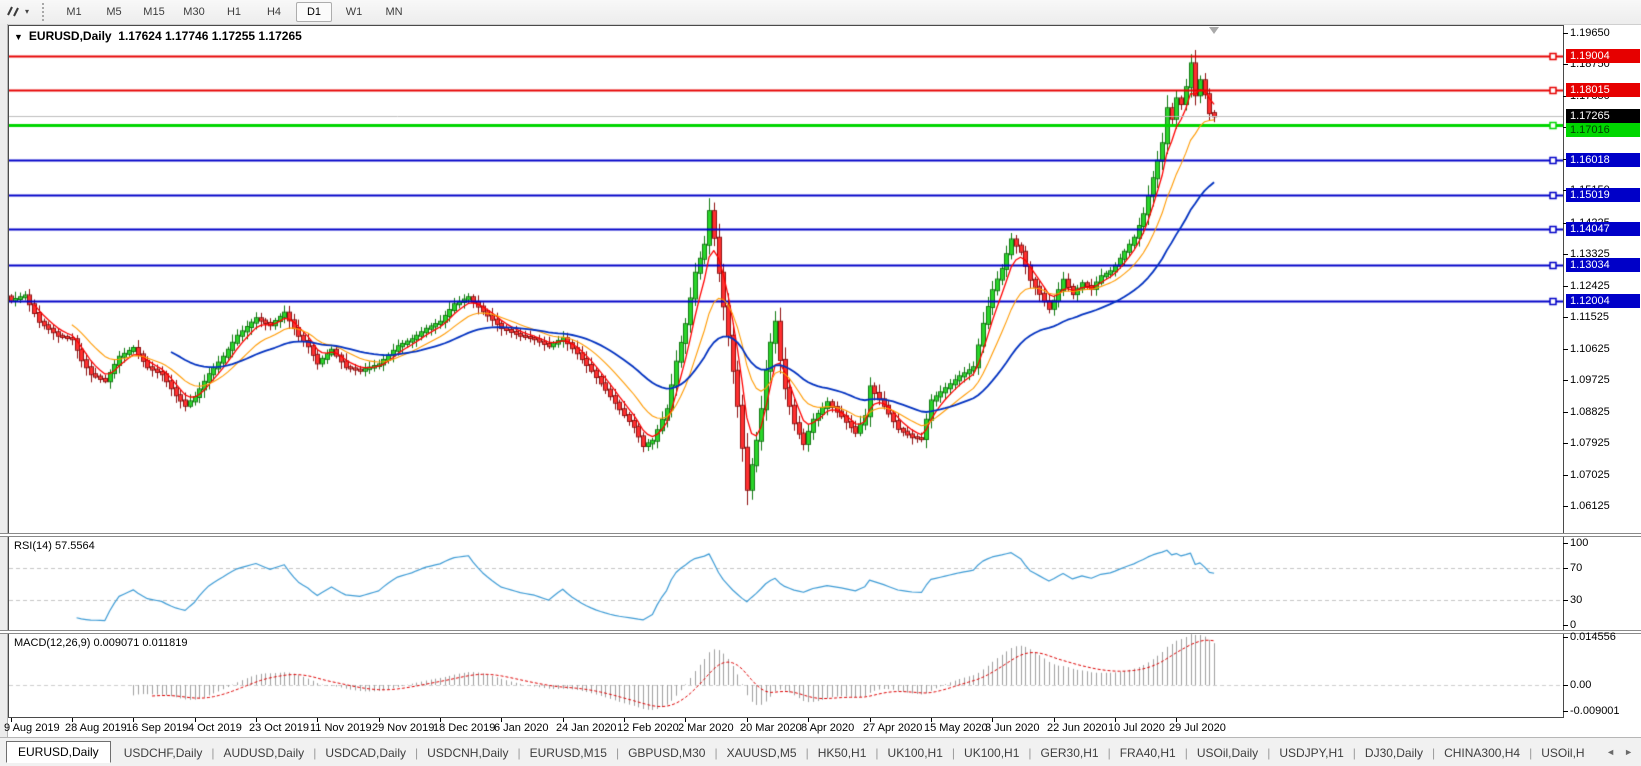  I want to click on tabs-scroll-left-icon: ◄, so click(1610, 752).